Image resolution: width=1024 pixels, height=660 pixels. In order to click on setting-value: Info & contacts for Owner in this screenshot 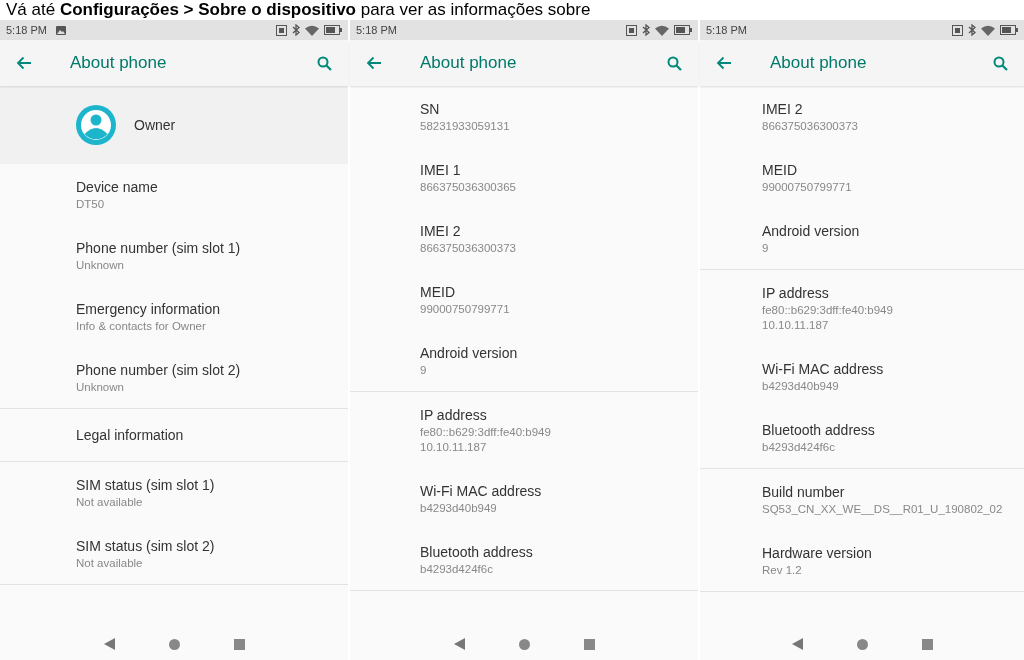, I will do `click(141, 326)`.